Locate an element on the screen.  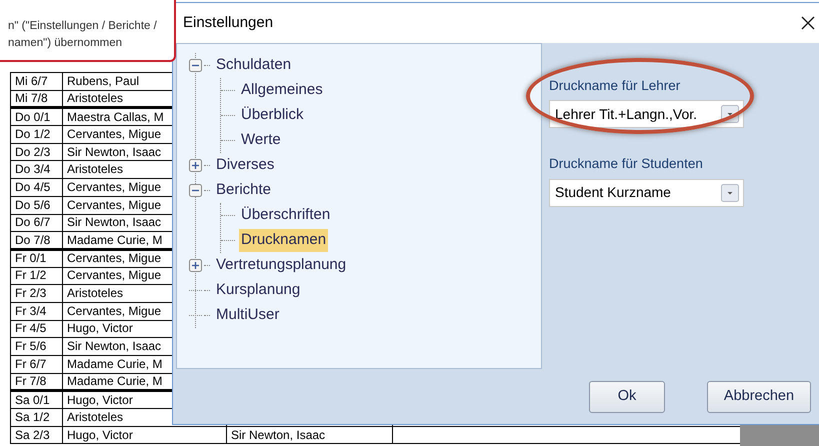
table-cell: Mi 6/7 is located at coordinates (36, 81).